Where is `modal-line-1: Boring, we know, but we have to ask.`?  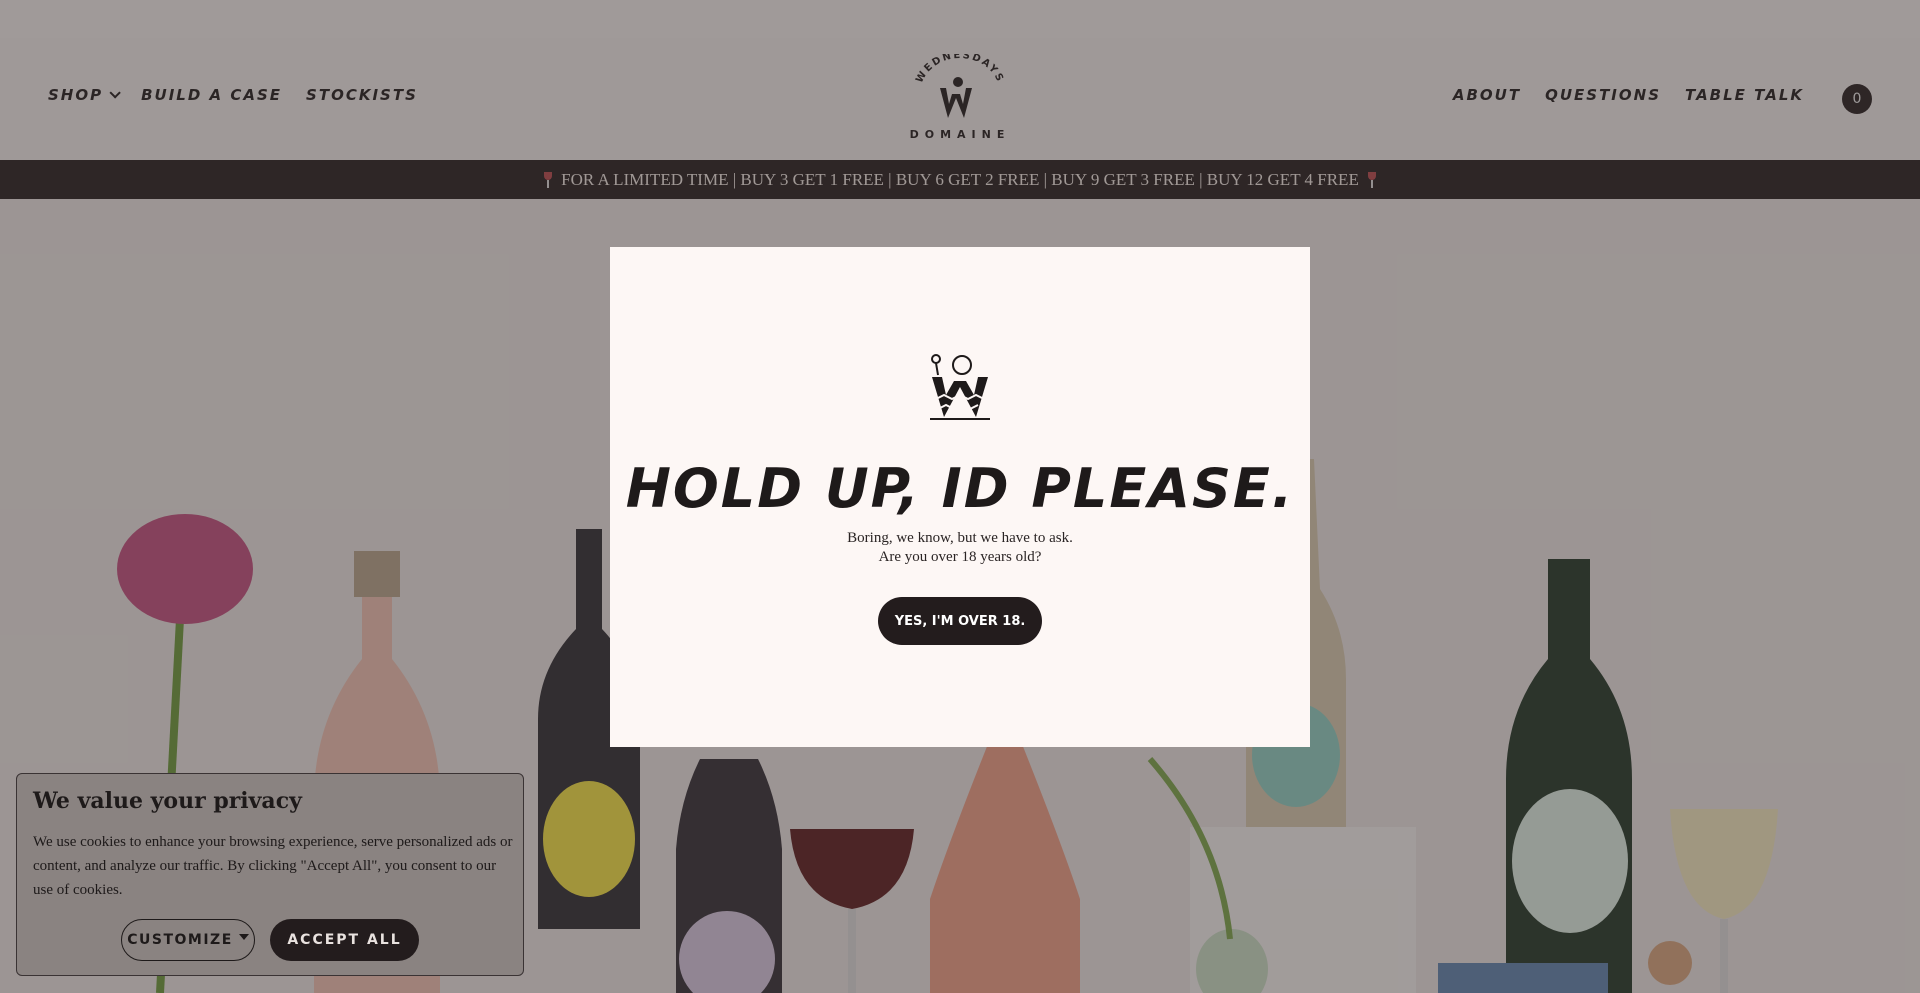
modal-line-1: Boring, we know, but we have to ask. is located at coordinates (960, 538).